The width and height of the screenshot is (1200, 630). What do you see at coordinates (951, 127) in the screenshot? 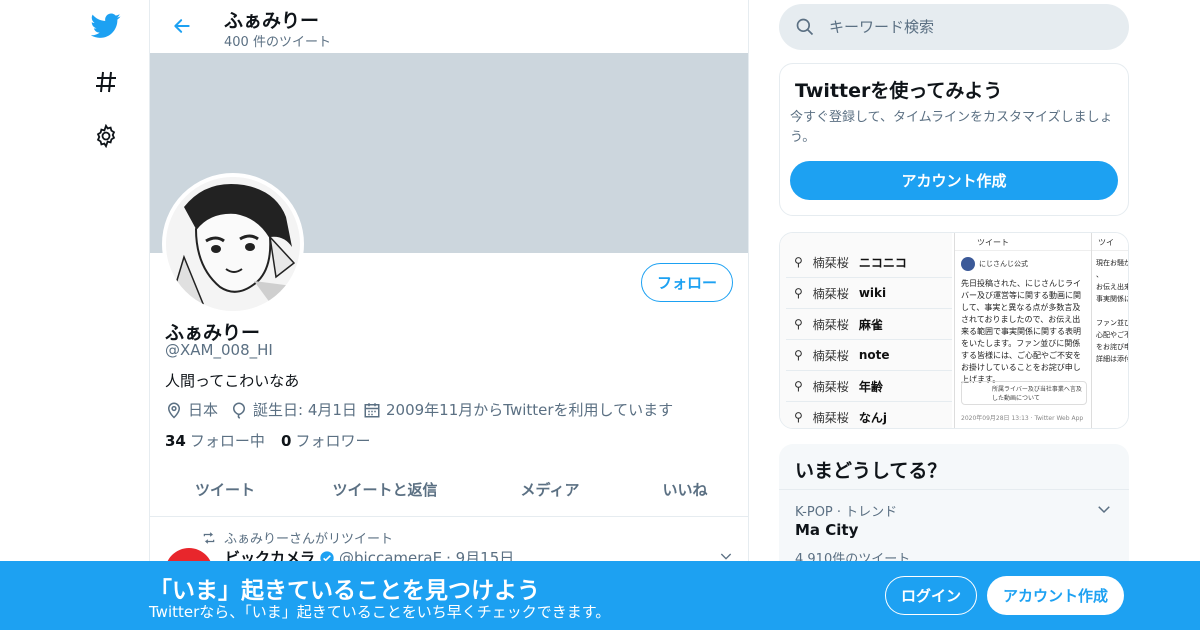
I see `signup-card-description: 今すぐ登録して、タイムラインをカスタマイズしましょう。` at bounding box center [951, 127].